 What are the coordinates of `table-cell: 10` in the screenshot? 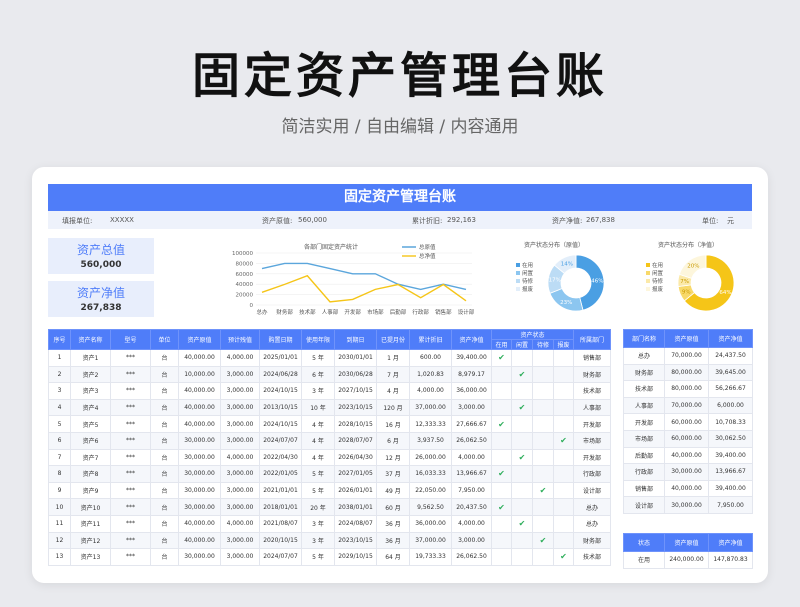 It's located at (59, 507).